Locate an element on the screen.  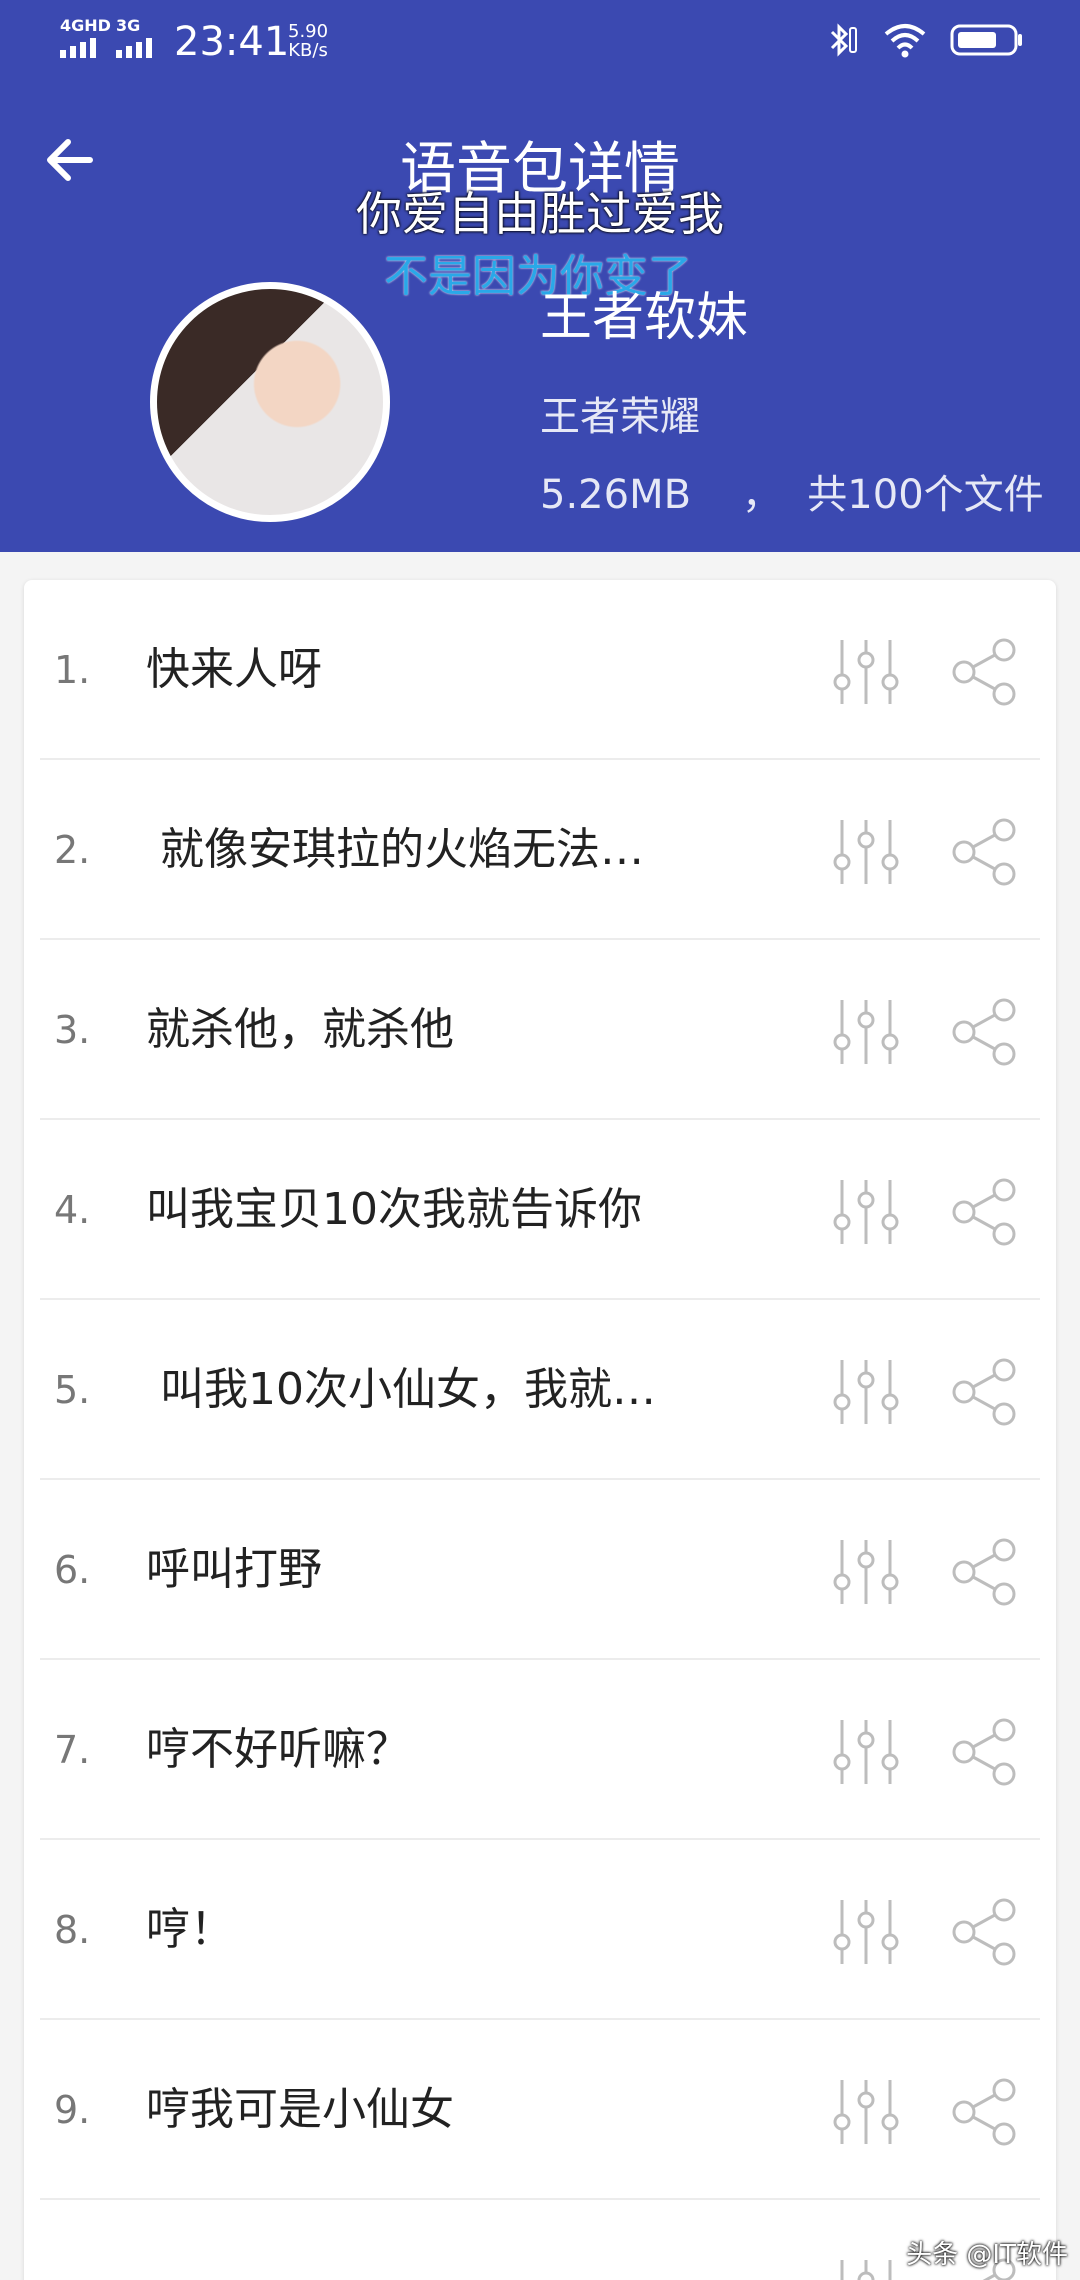
network-label-3g: 3G is located at coordinates (128, 25).